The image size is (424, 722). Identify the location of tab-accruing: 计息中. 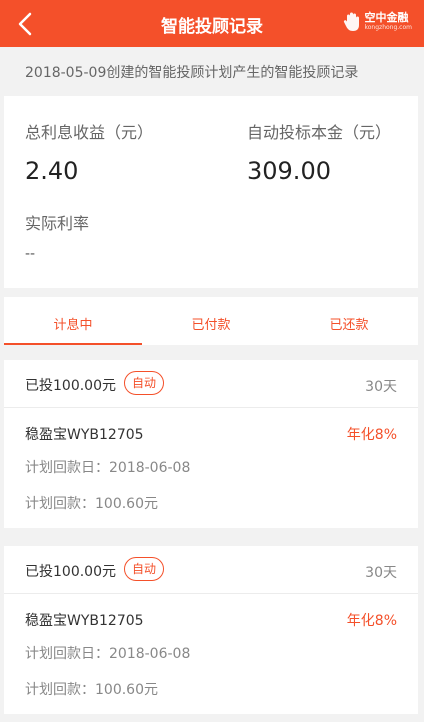
(73, 321).